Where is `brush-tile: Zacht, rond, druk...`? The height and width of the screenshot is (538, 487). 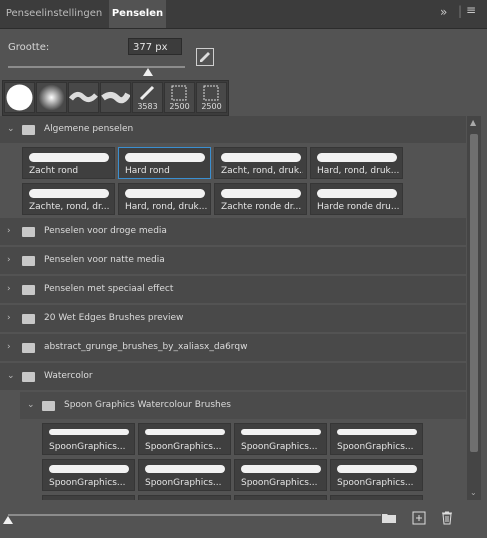 brush-tile: Zacht, rond, druk... is located at coordinates (260, 163).